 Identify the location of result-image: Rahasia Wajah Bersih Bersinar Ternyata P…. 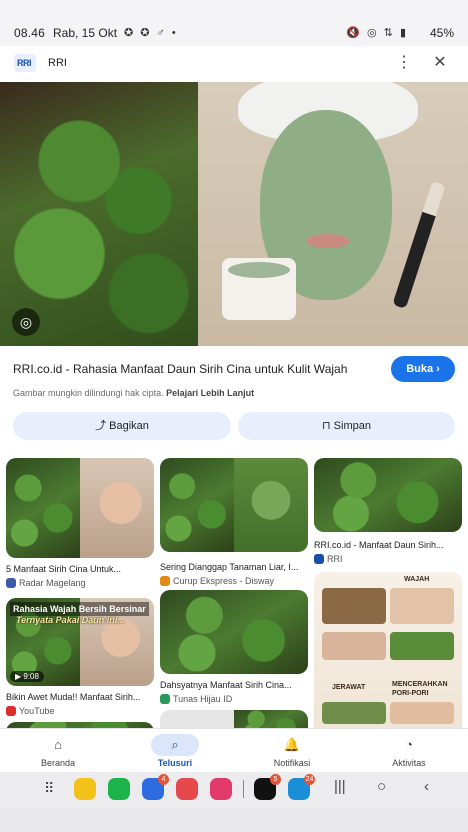
(80, 642).